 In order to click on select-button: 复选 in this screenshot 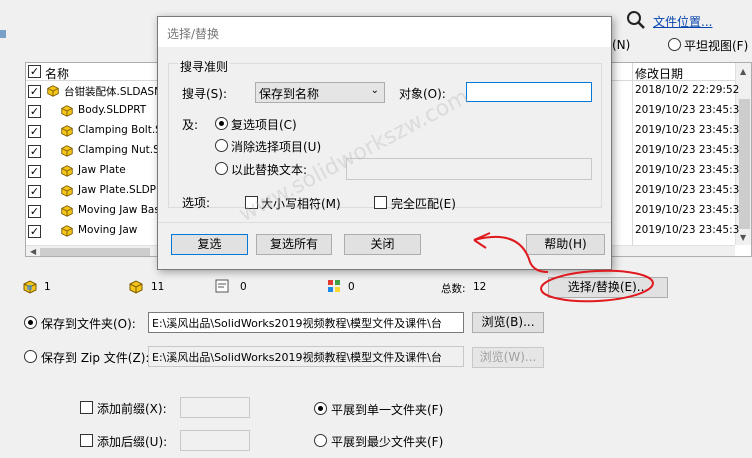, I will do `click(209, 244)`.